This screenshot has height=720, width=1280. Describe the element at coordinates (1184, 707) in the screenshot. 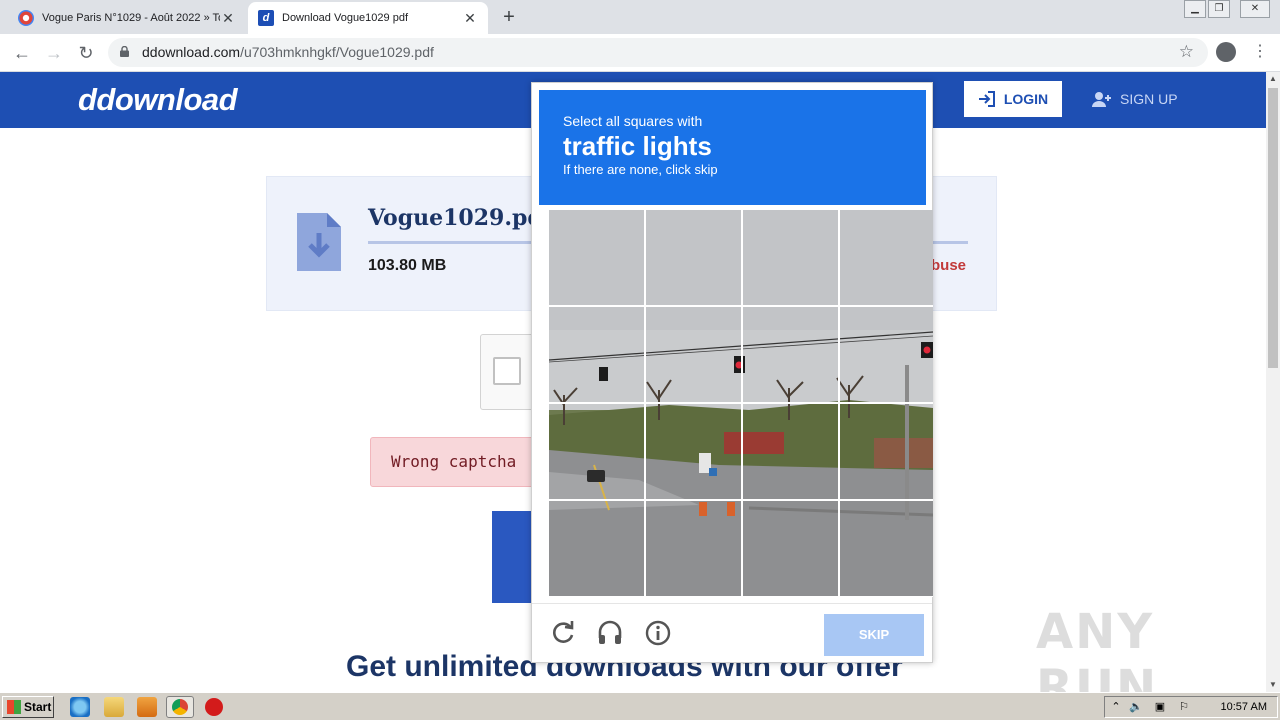

I see `action-center-flag-icon: ⚐` at that location.